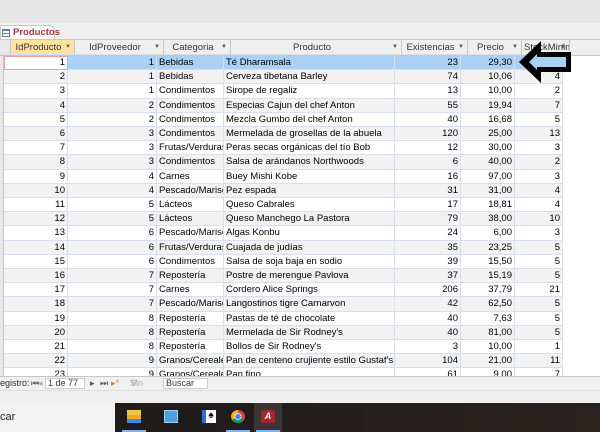 This screenshot has width=600, height=432. What do you see at coordinates (309, 134) in the screenshot?
I see `cell: Mermelada de grosellas de la abuela` at bounding box center [309, 134].